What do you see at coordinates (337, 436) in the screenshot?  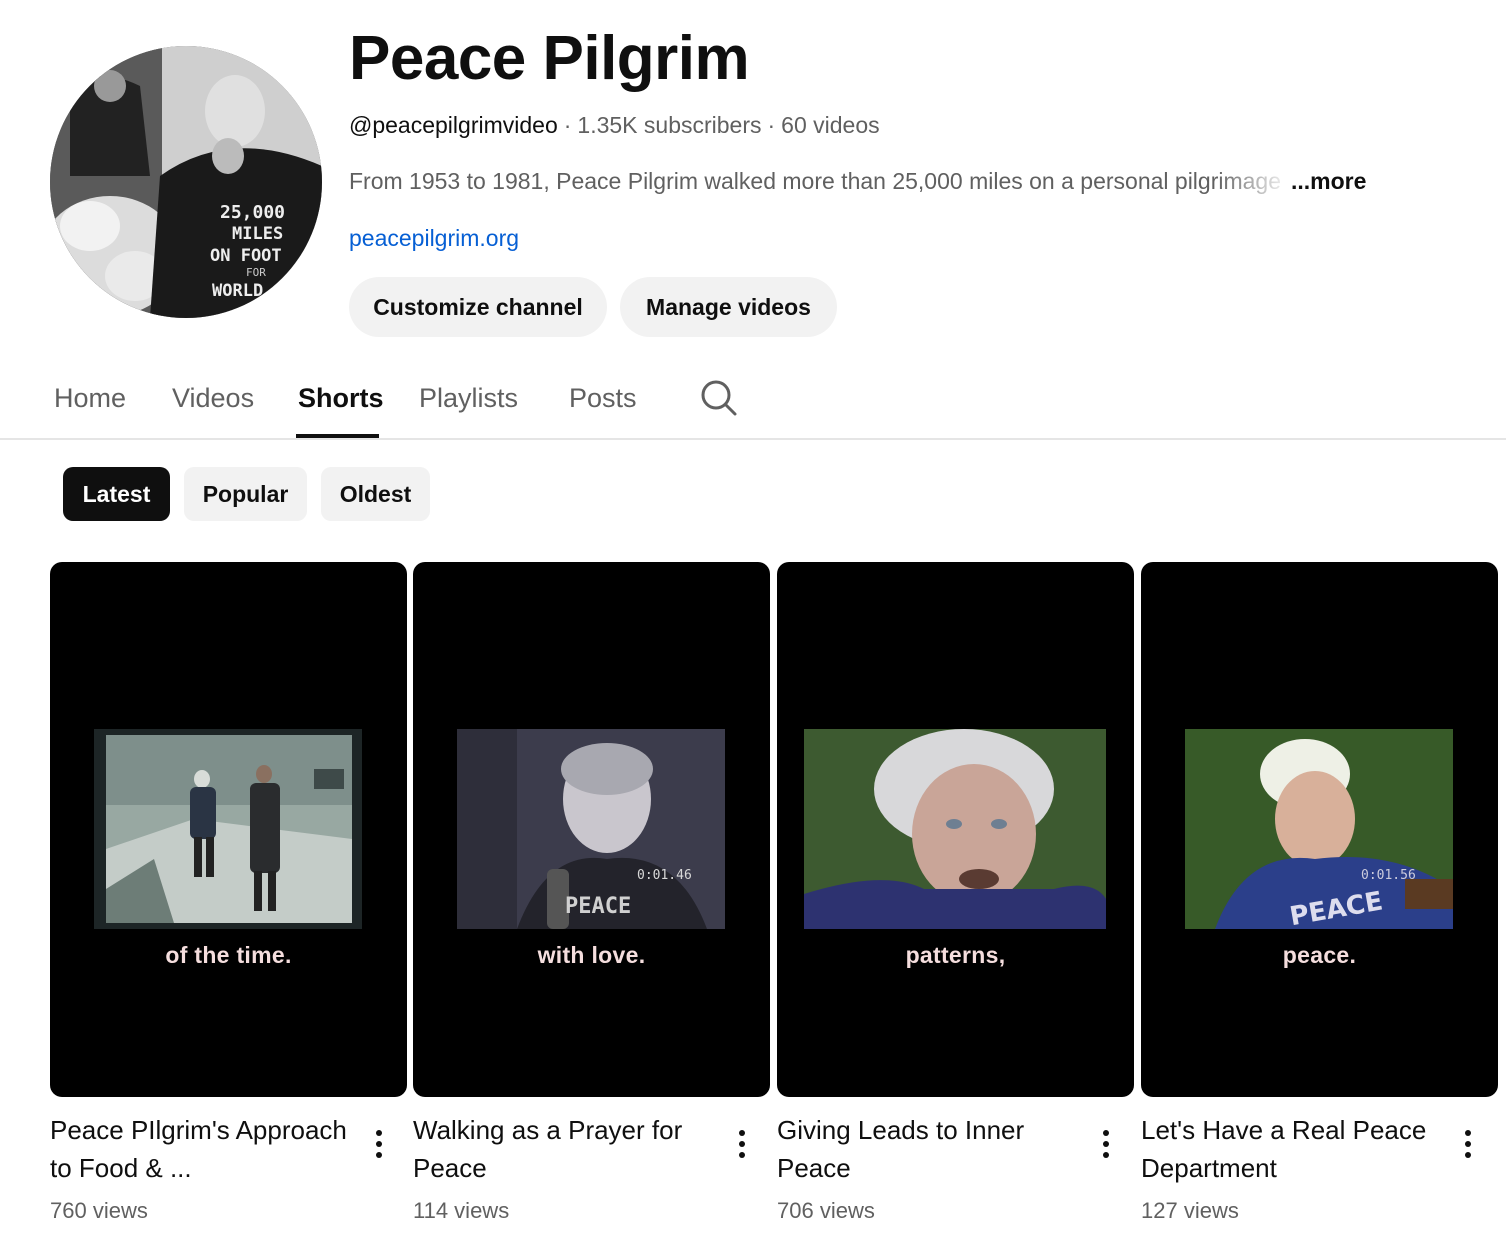 I see `active-tab-indicator` at bounding box center [337, 436].